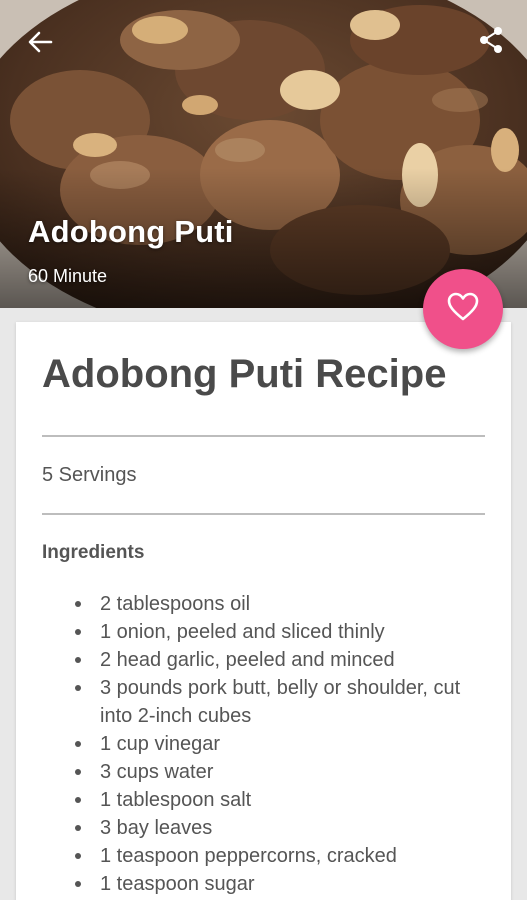 The height and width of the screenshot is (900, 527). I want to click on ingredient-item: 1 onion, peeled and sliced thinly, so click(283, 632).